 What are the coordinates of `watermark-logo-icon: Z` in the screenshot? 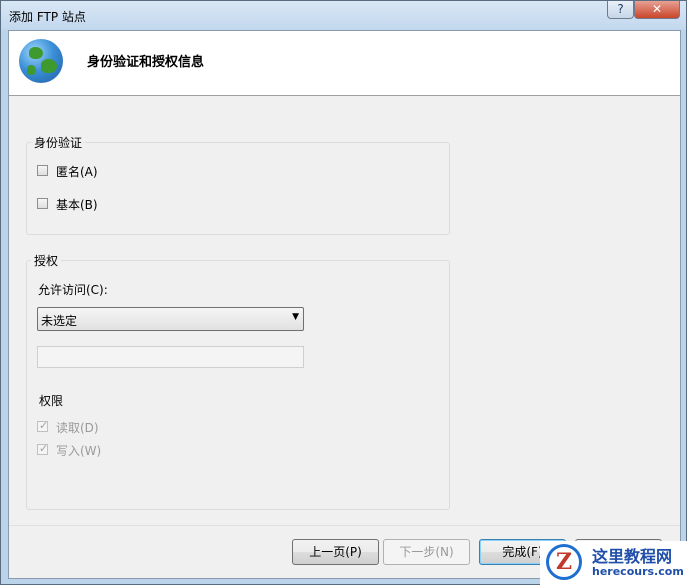 It's located at (564, 562).